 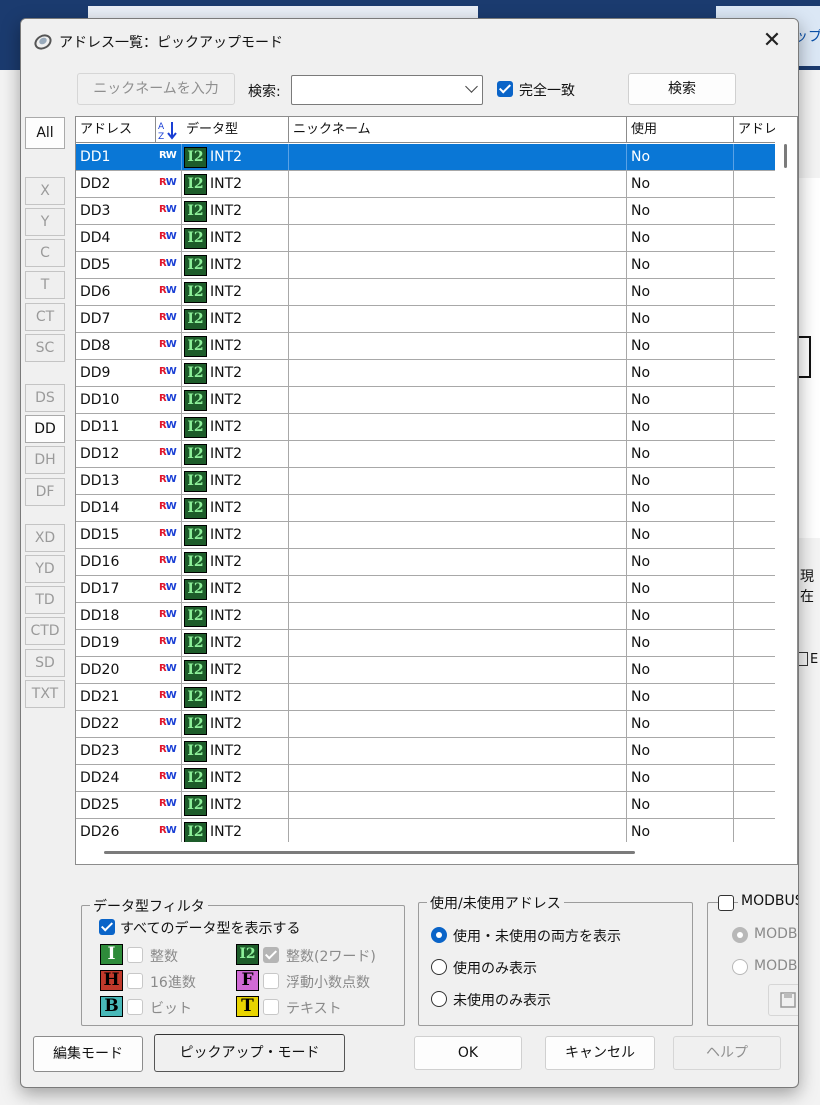 I want to click on show-all-types-label: すべてのデータ型を表示する, so click(x=210, y=929).